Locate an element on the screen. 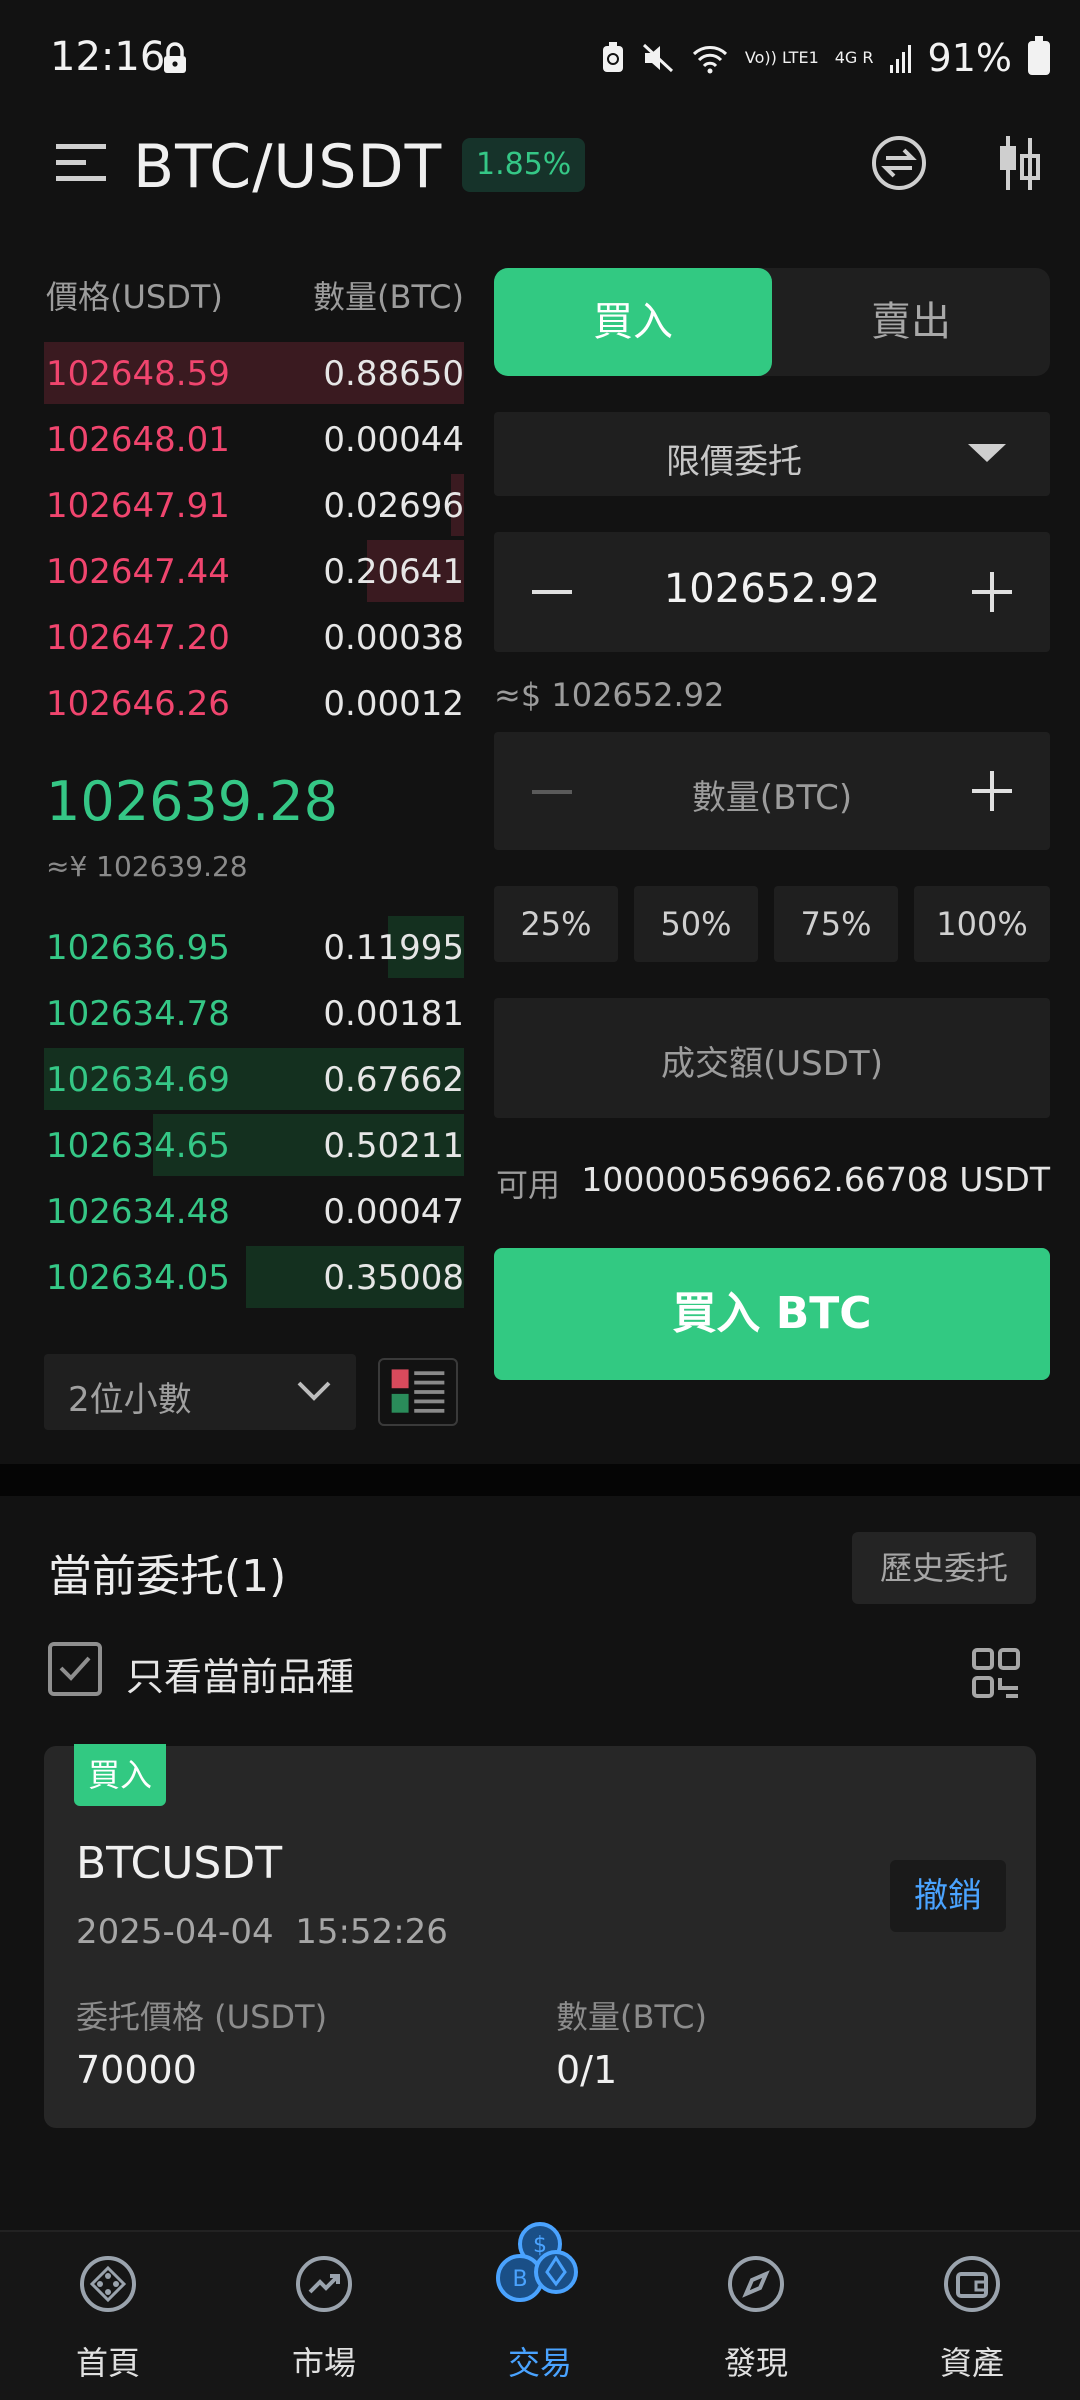 The image size is (1080, 2400). order-book-layout-icon is located at coordinates (418, 1392).